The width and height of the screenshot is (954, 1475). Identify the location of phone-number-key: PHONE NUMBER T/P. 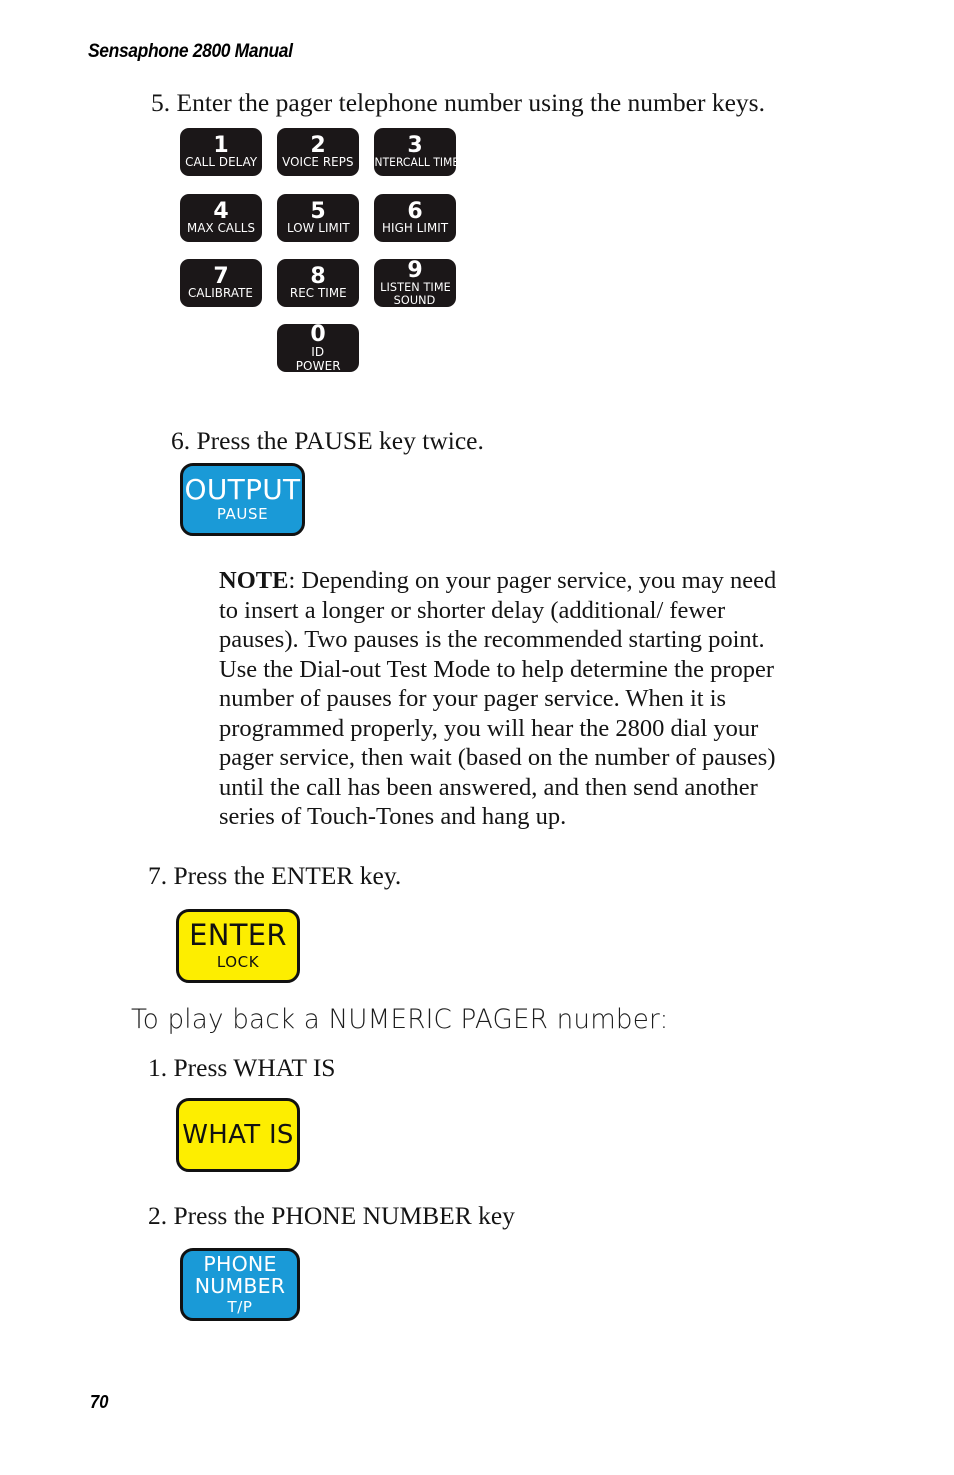
(240, 1284).